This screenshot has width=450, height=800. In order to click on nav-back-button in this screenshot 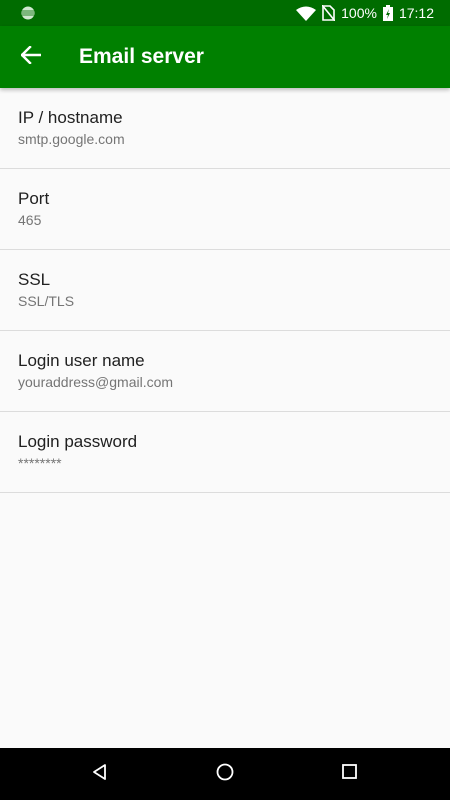, I will do `click(100, 774)`.